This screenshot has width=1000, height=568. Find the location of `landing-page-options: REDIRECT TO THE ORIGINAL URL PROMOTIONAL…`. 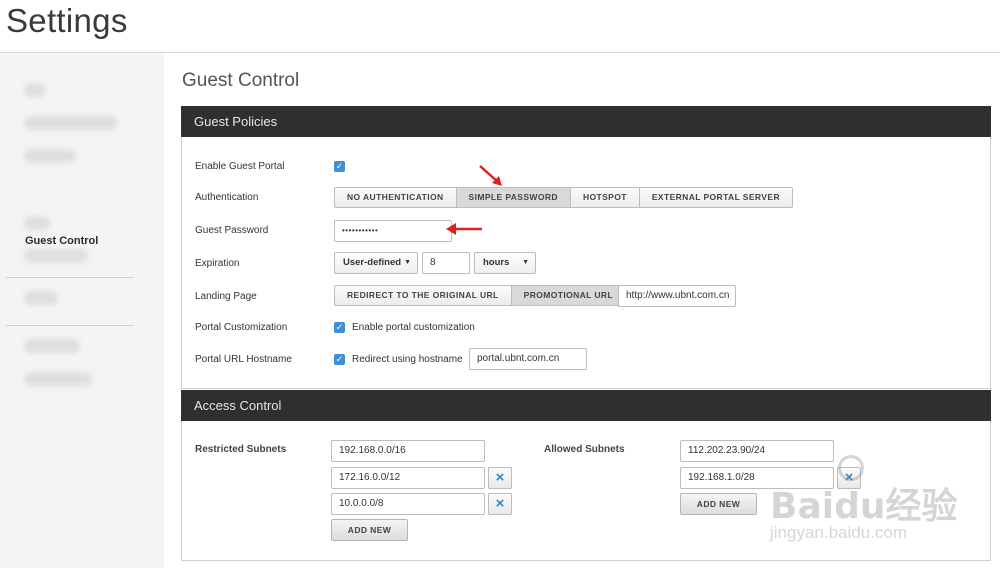

landing-page-options: REDIRECT TO THE ORIGINAL URL PROMOTIONAL… is located at coordinates (480, 295).